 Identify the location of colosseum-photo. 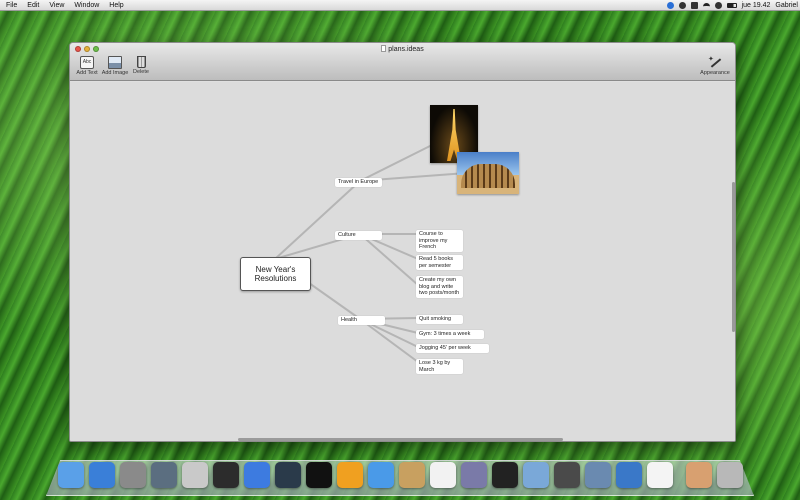
(488, 173).